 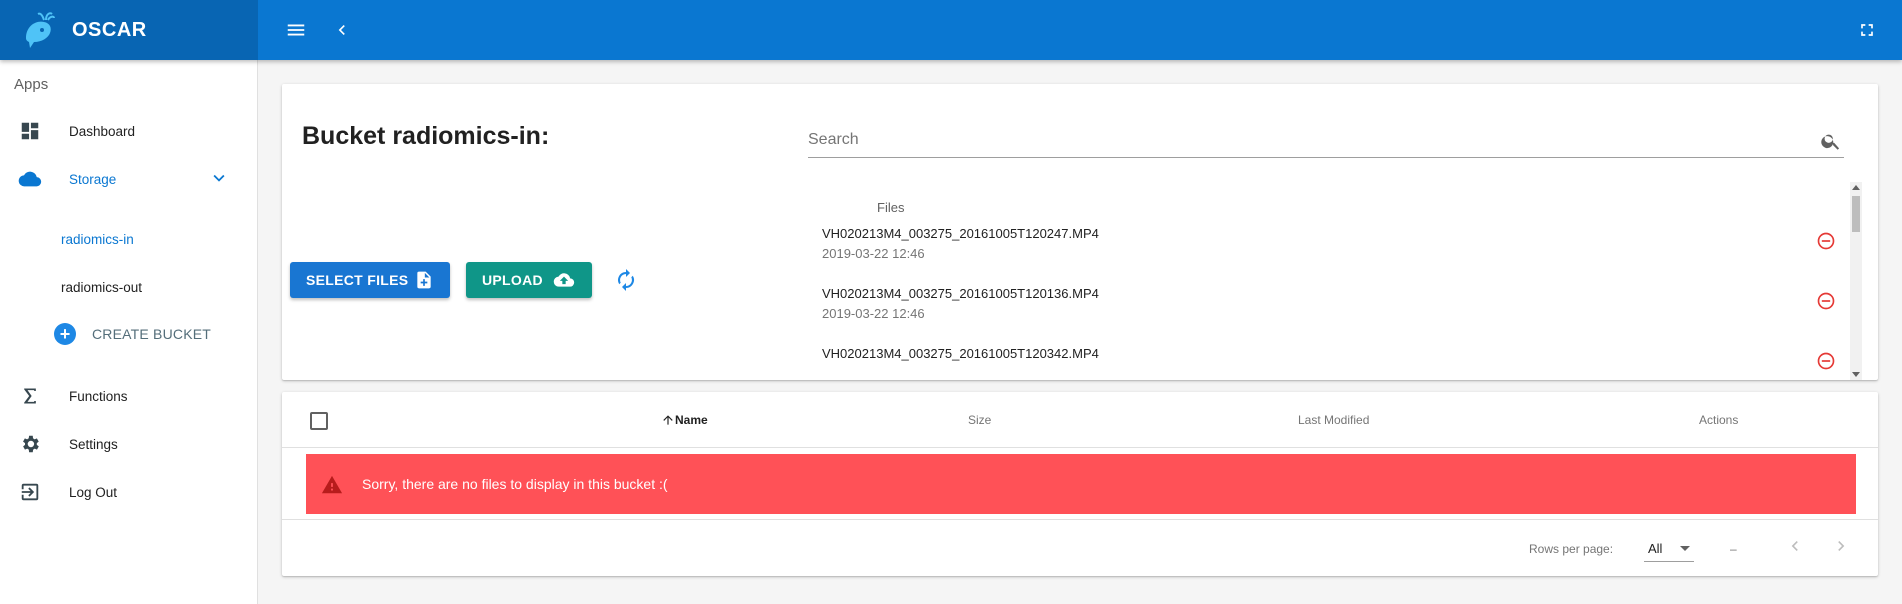 What do you see at coordinates (101, 287) in the screenshot?
I see `sidebar-bucket-radiomics-out: radiomics-out` at bounding box center [101, 287].